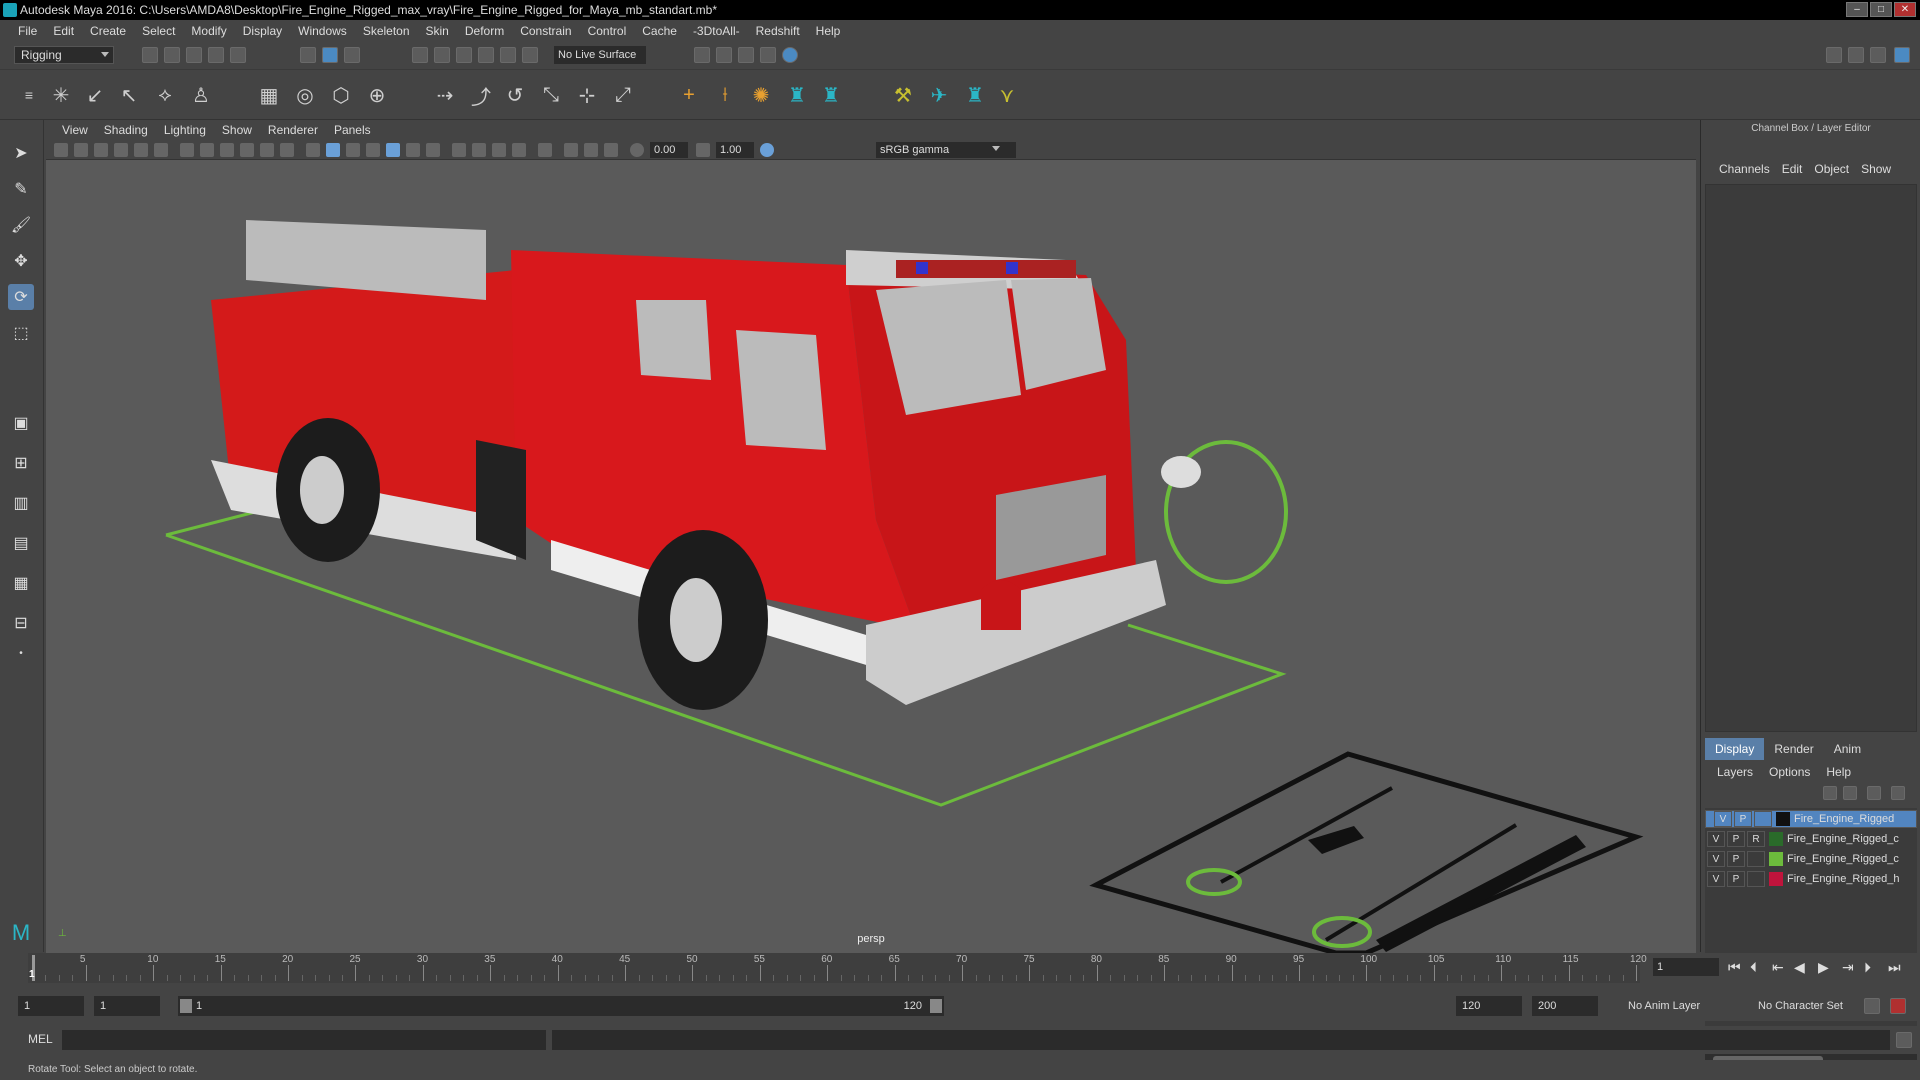 The height and width of the screenshot is (1080, 1920). What do you see at coordinates (499, 150) in the screenshot?
I see `multisample-aa-icon` at bounding box center [499, 150].